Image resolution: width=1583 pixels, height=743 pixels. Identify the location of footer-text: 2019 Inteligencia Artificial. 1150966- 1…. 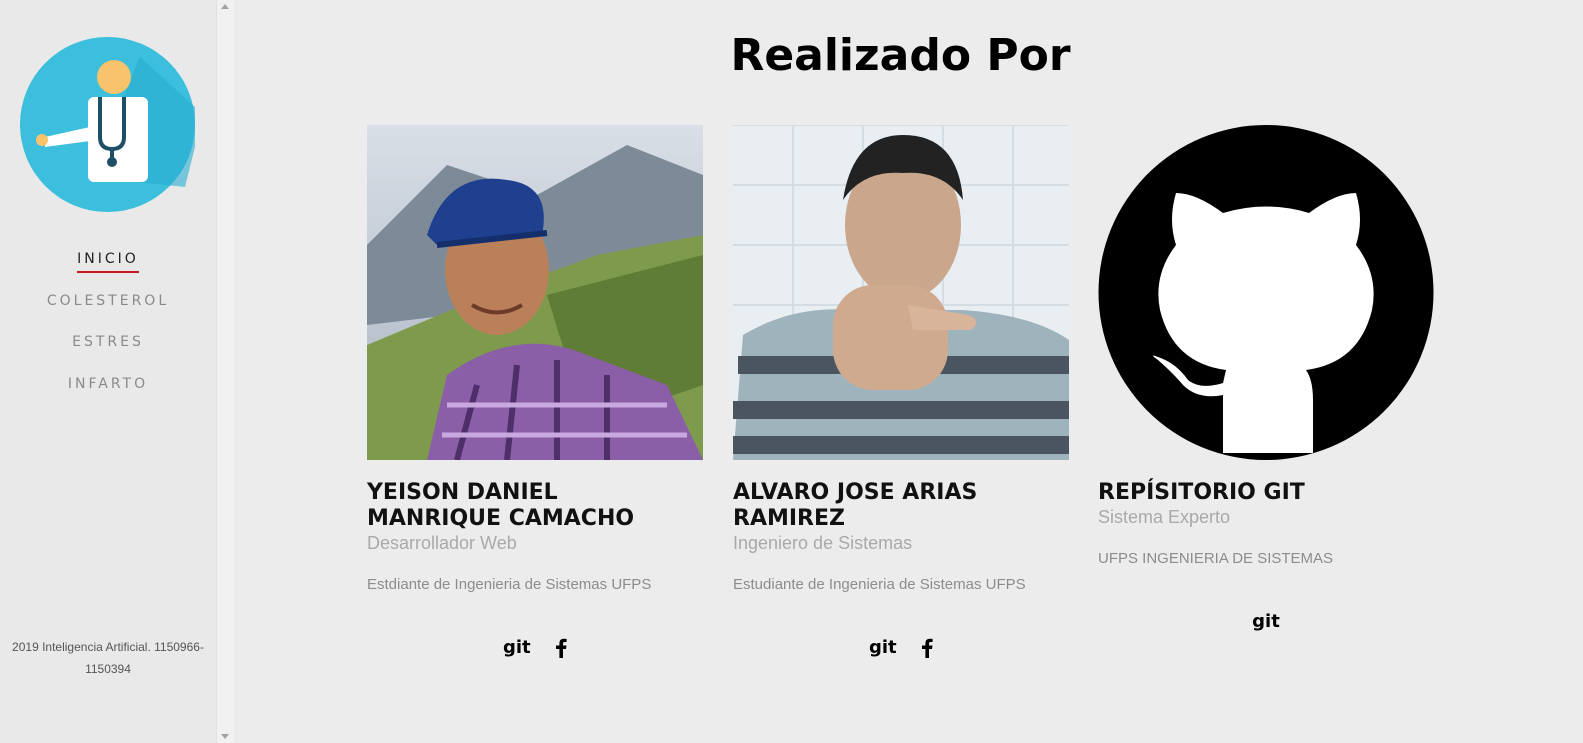
(108, 658).